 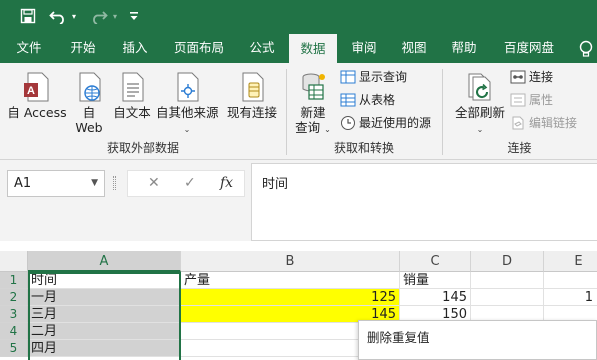 I want to click on clock-icon, so click(x=348, y=123).